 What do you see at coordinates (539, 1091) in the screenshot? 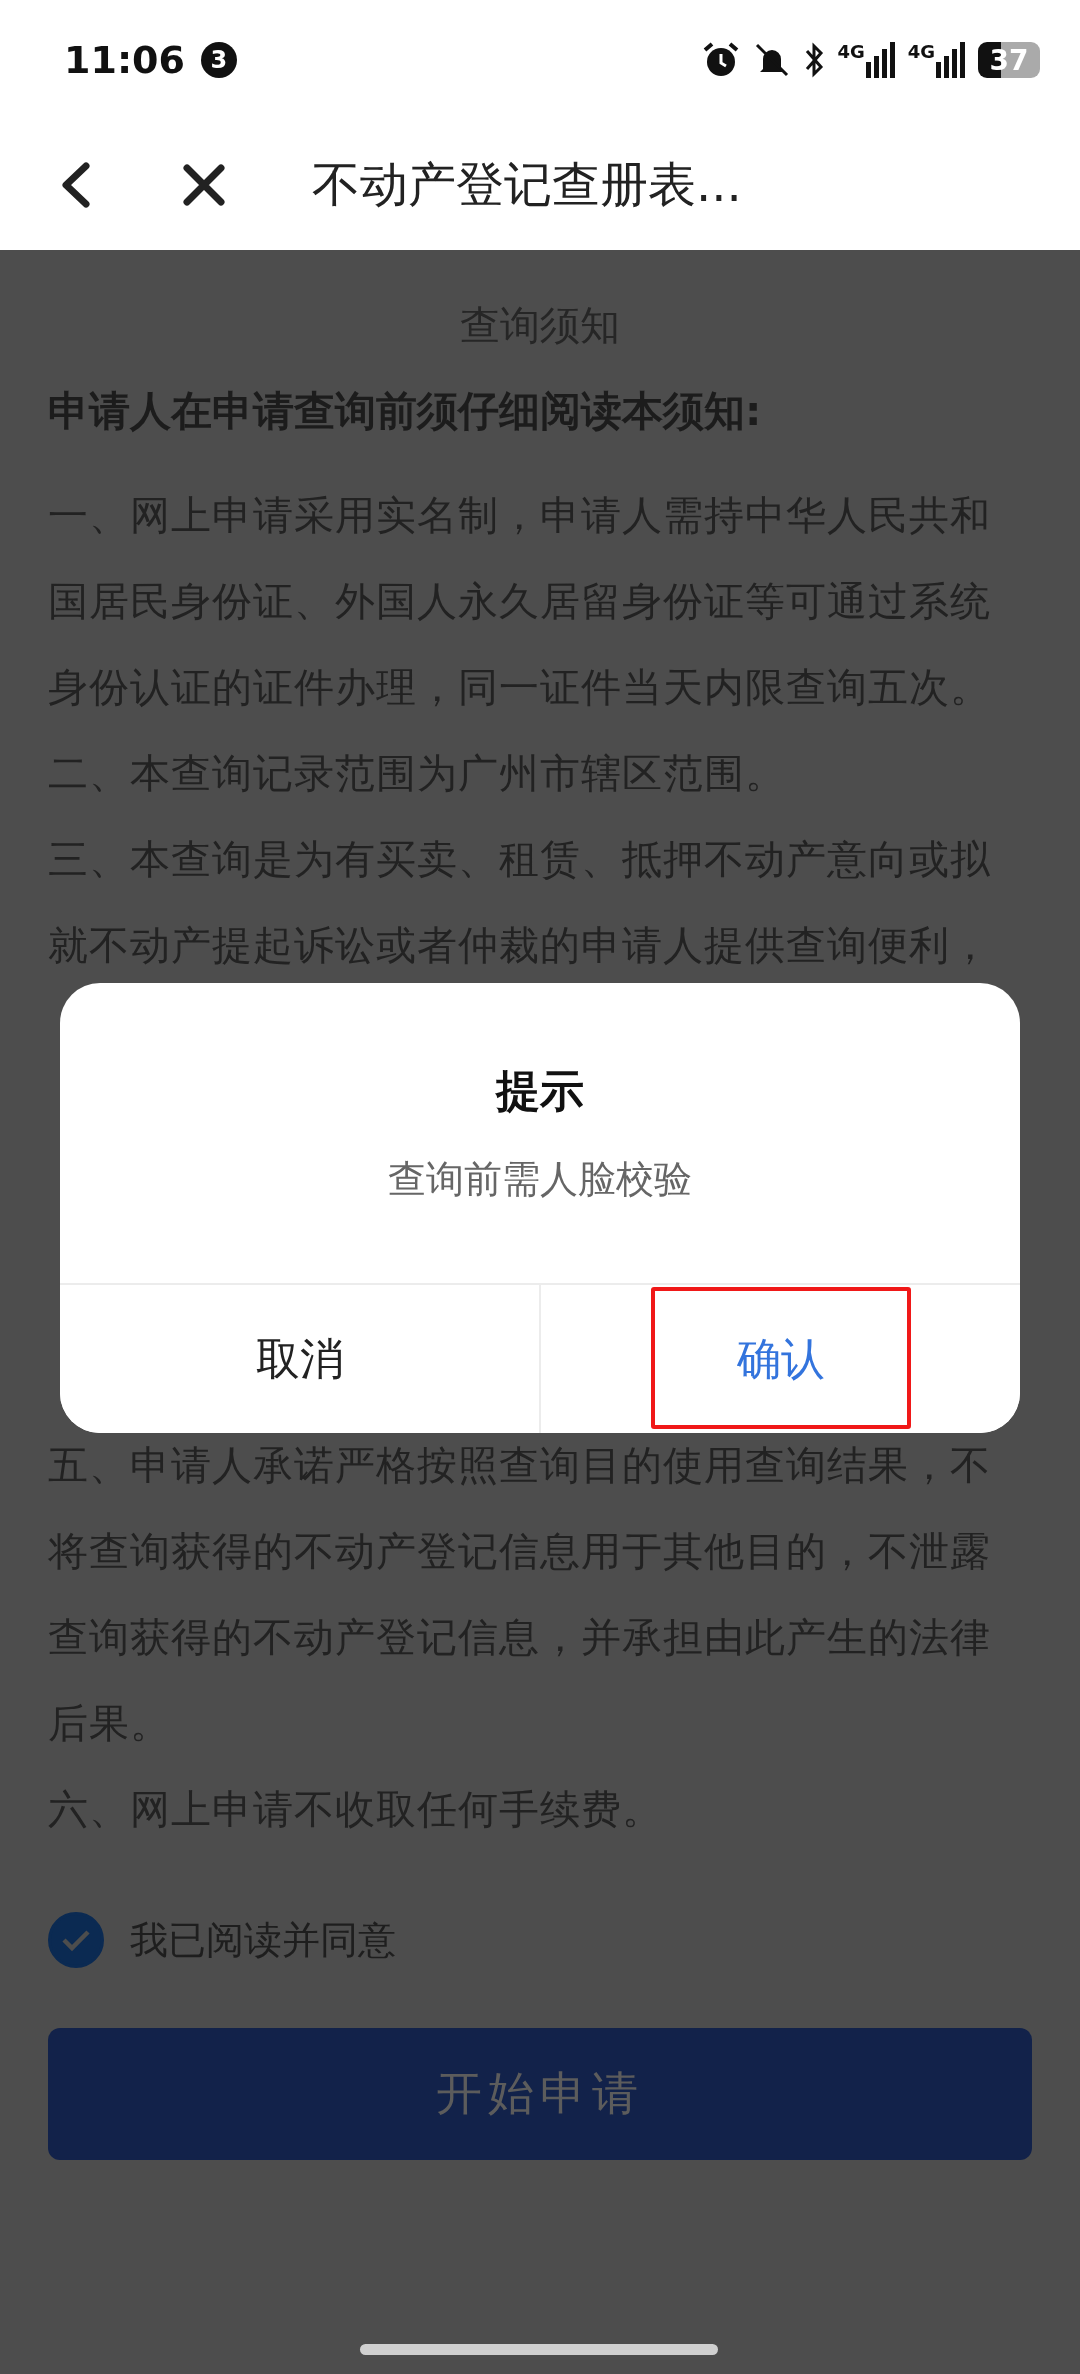
I see `dialog-title: 提示` at bounding box center [539, 1091].